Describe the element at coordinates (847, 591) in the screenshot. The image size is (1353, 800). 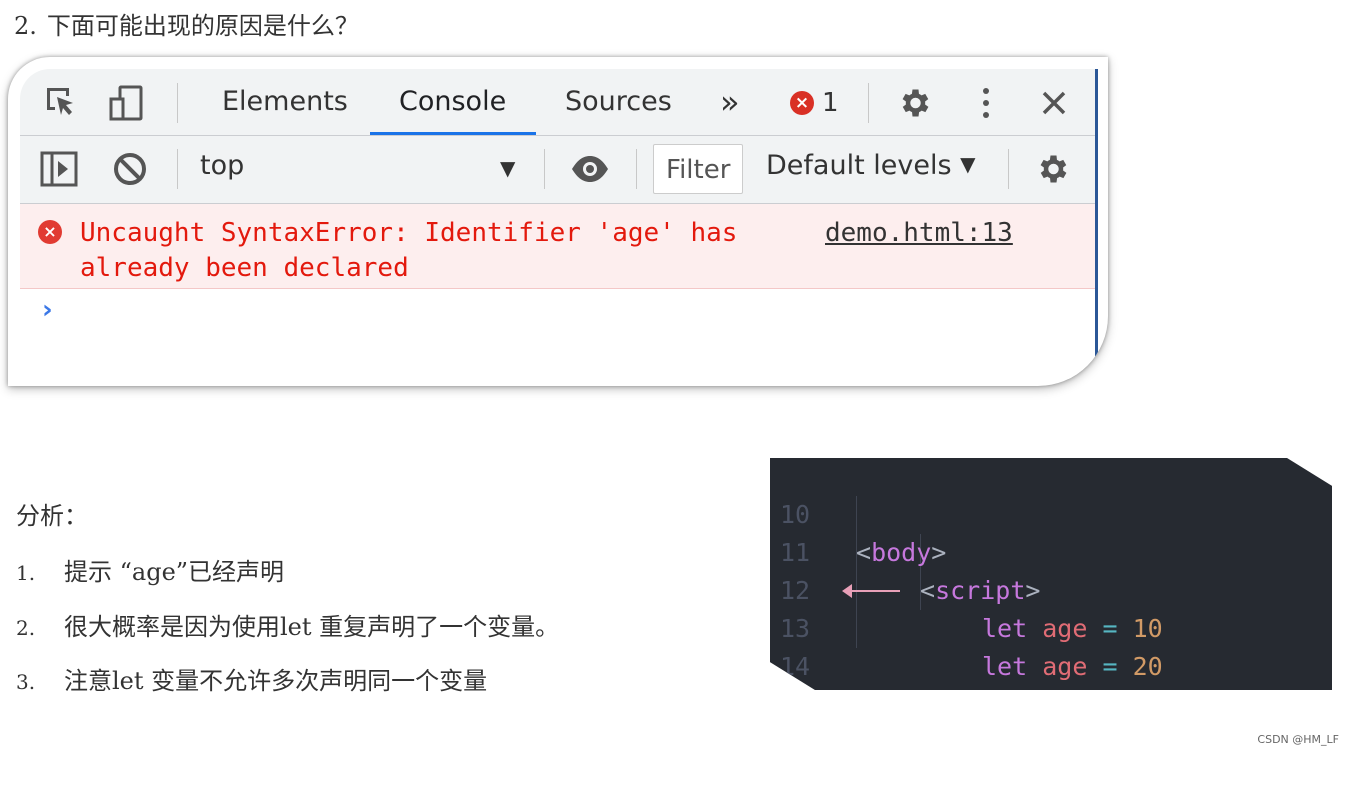
I see `arrow-left-icon` at that location.